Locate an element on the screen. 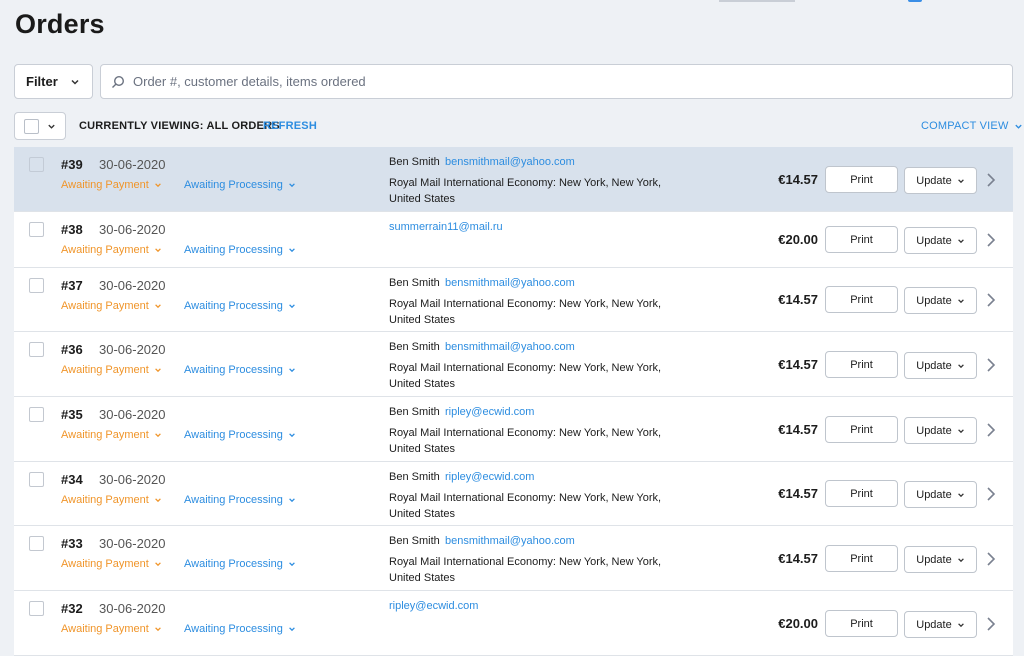 The width and height of the screenshot is (1024, 656). select-all-checkbox is located at coordinates (31, 126).